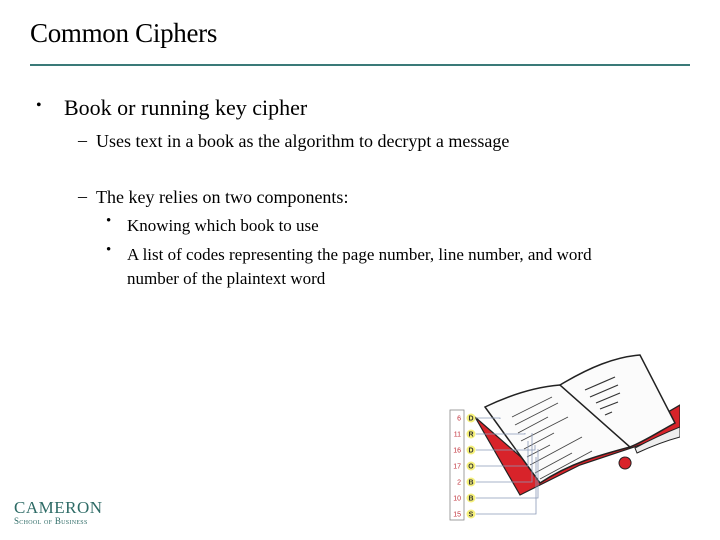  Describe the element at coordinates (564, 437) in the screenshot. I see `book-cipher-illustration: 6 D11 R16 D17 O2 B10 B15 S` at that location.